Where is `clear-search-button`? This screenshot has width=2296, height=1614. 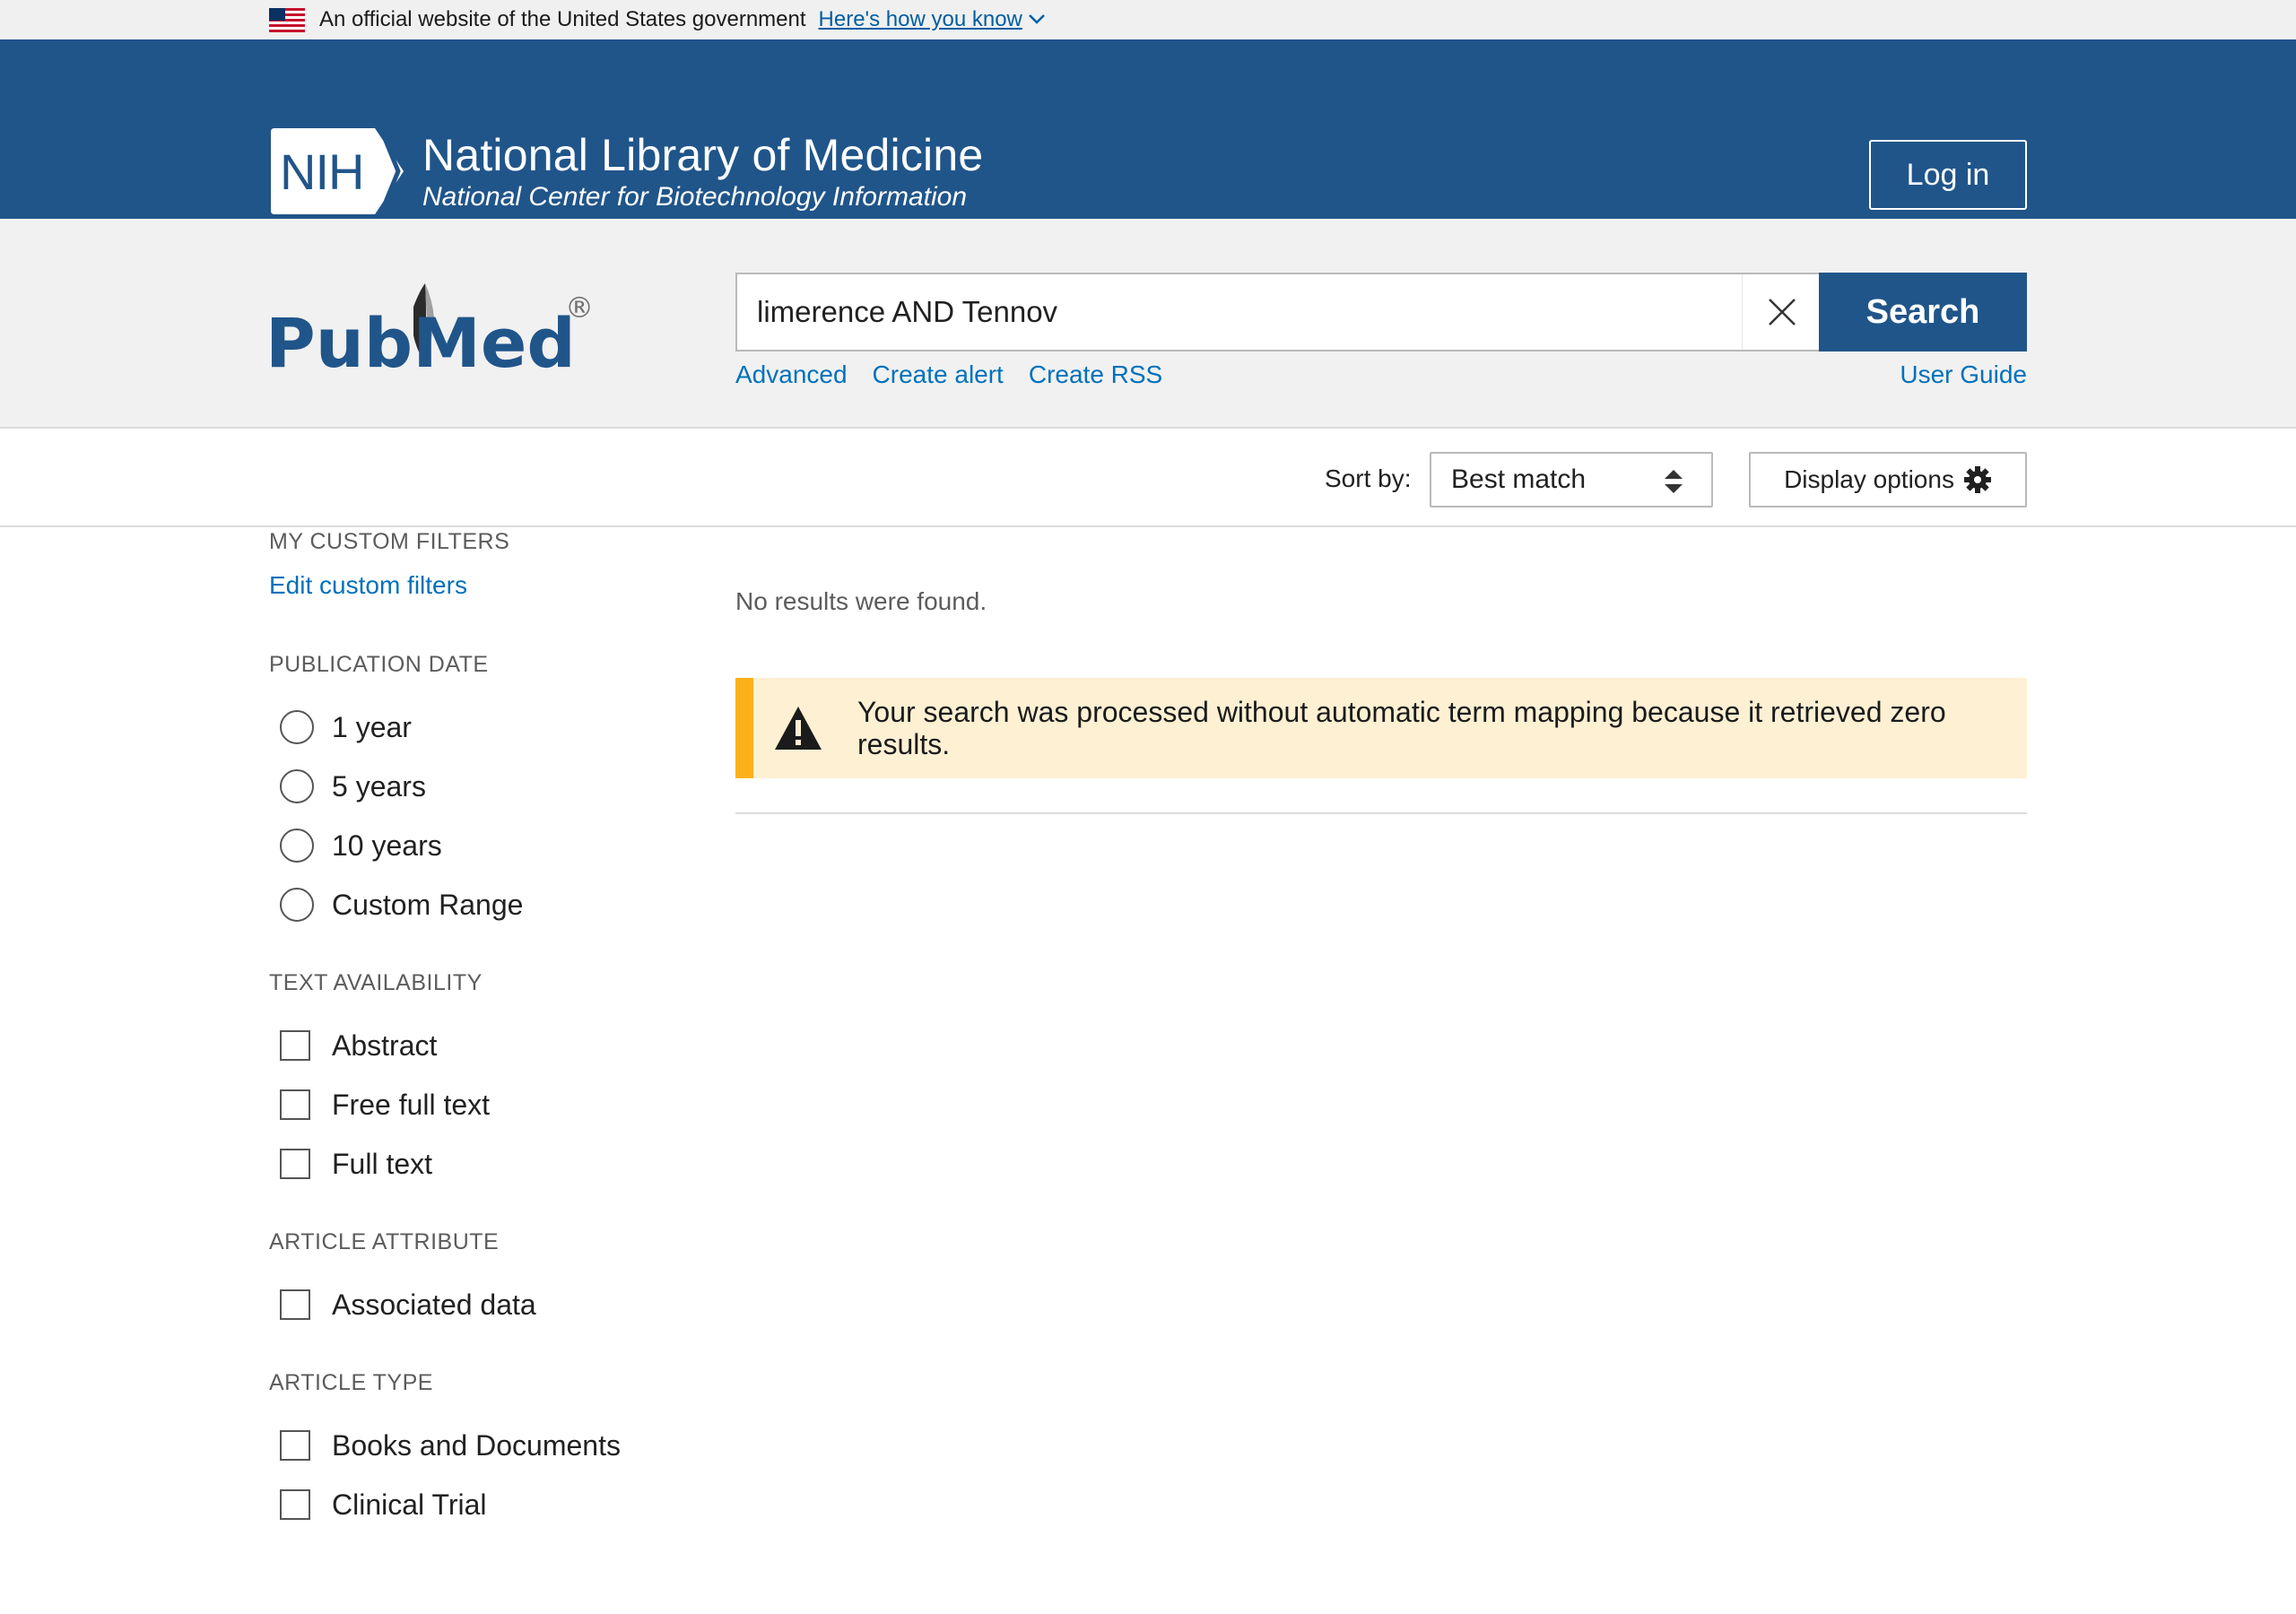 clear-search-button is located at coordinates (1781, 312).